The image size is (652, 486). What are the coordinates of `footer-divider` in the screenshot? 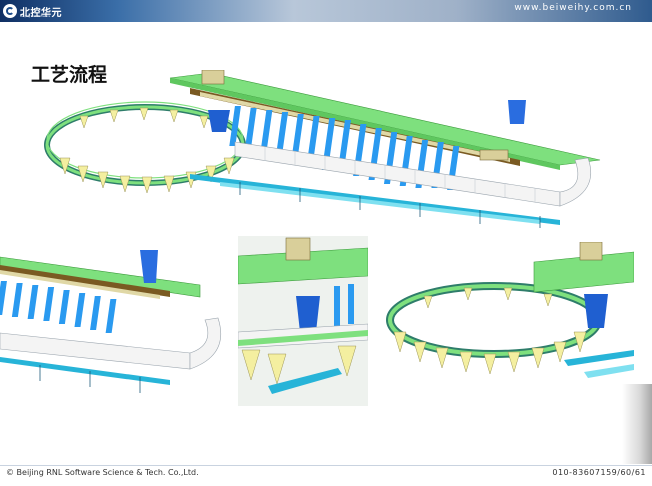 It's located at (326, 465).